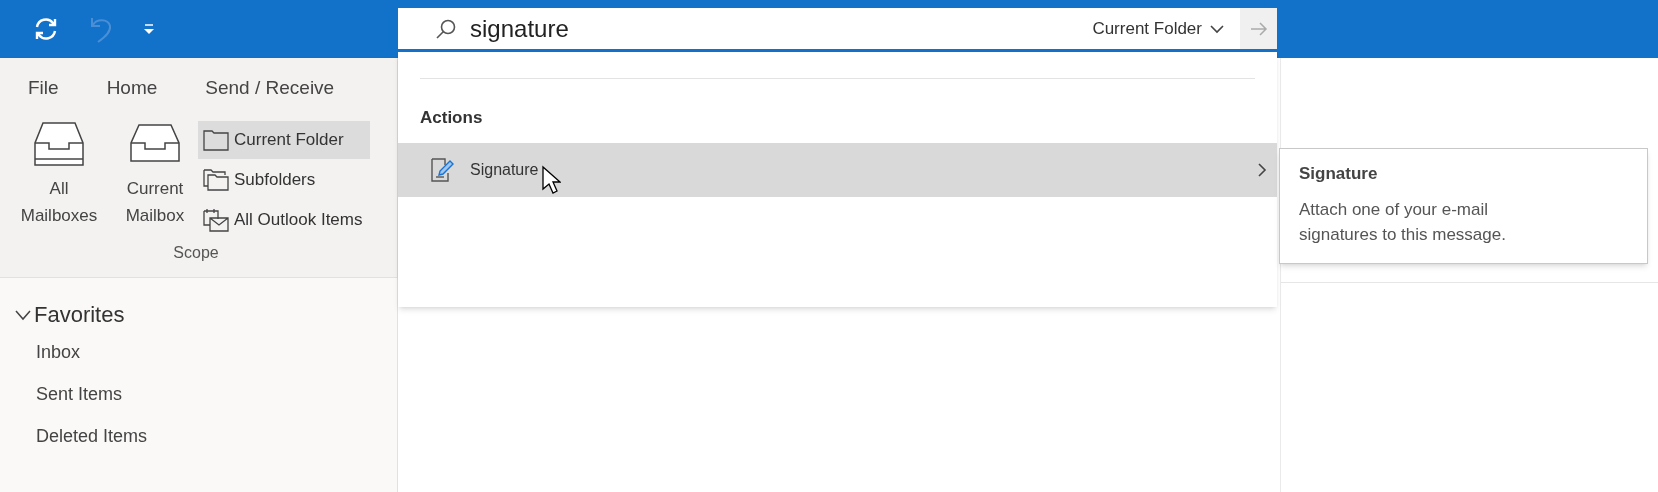  I want to click on ribbon-tab: Send / Receive, so click(270, 88).